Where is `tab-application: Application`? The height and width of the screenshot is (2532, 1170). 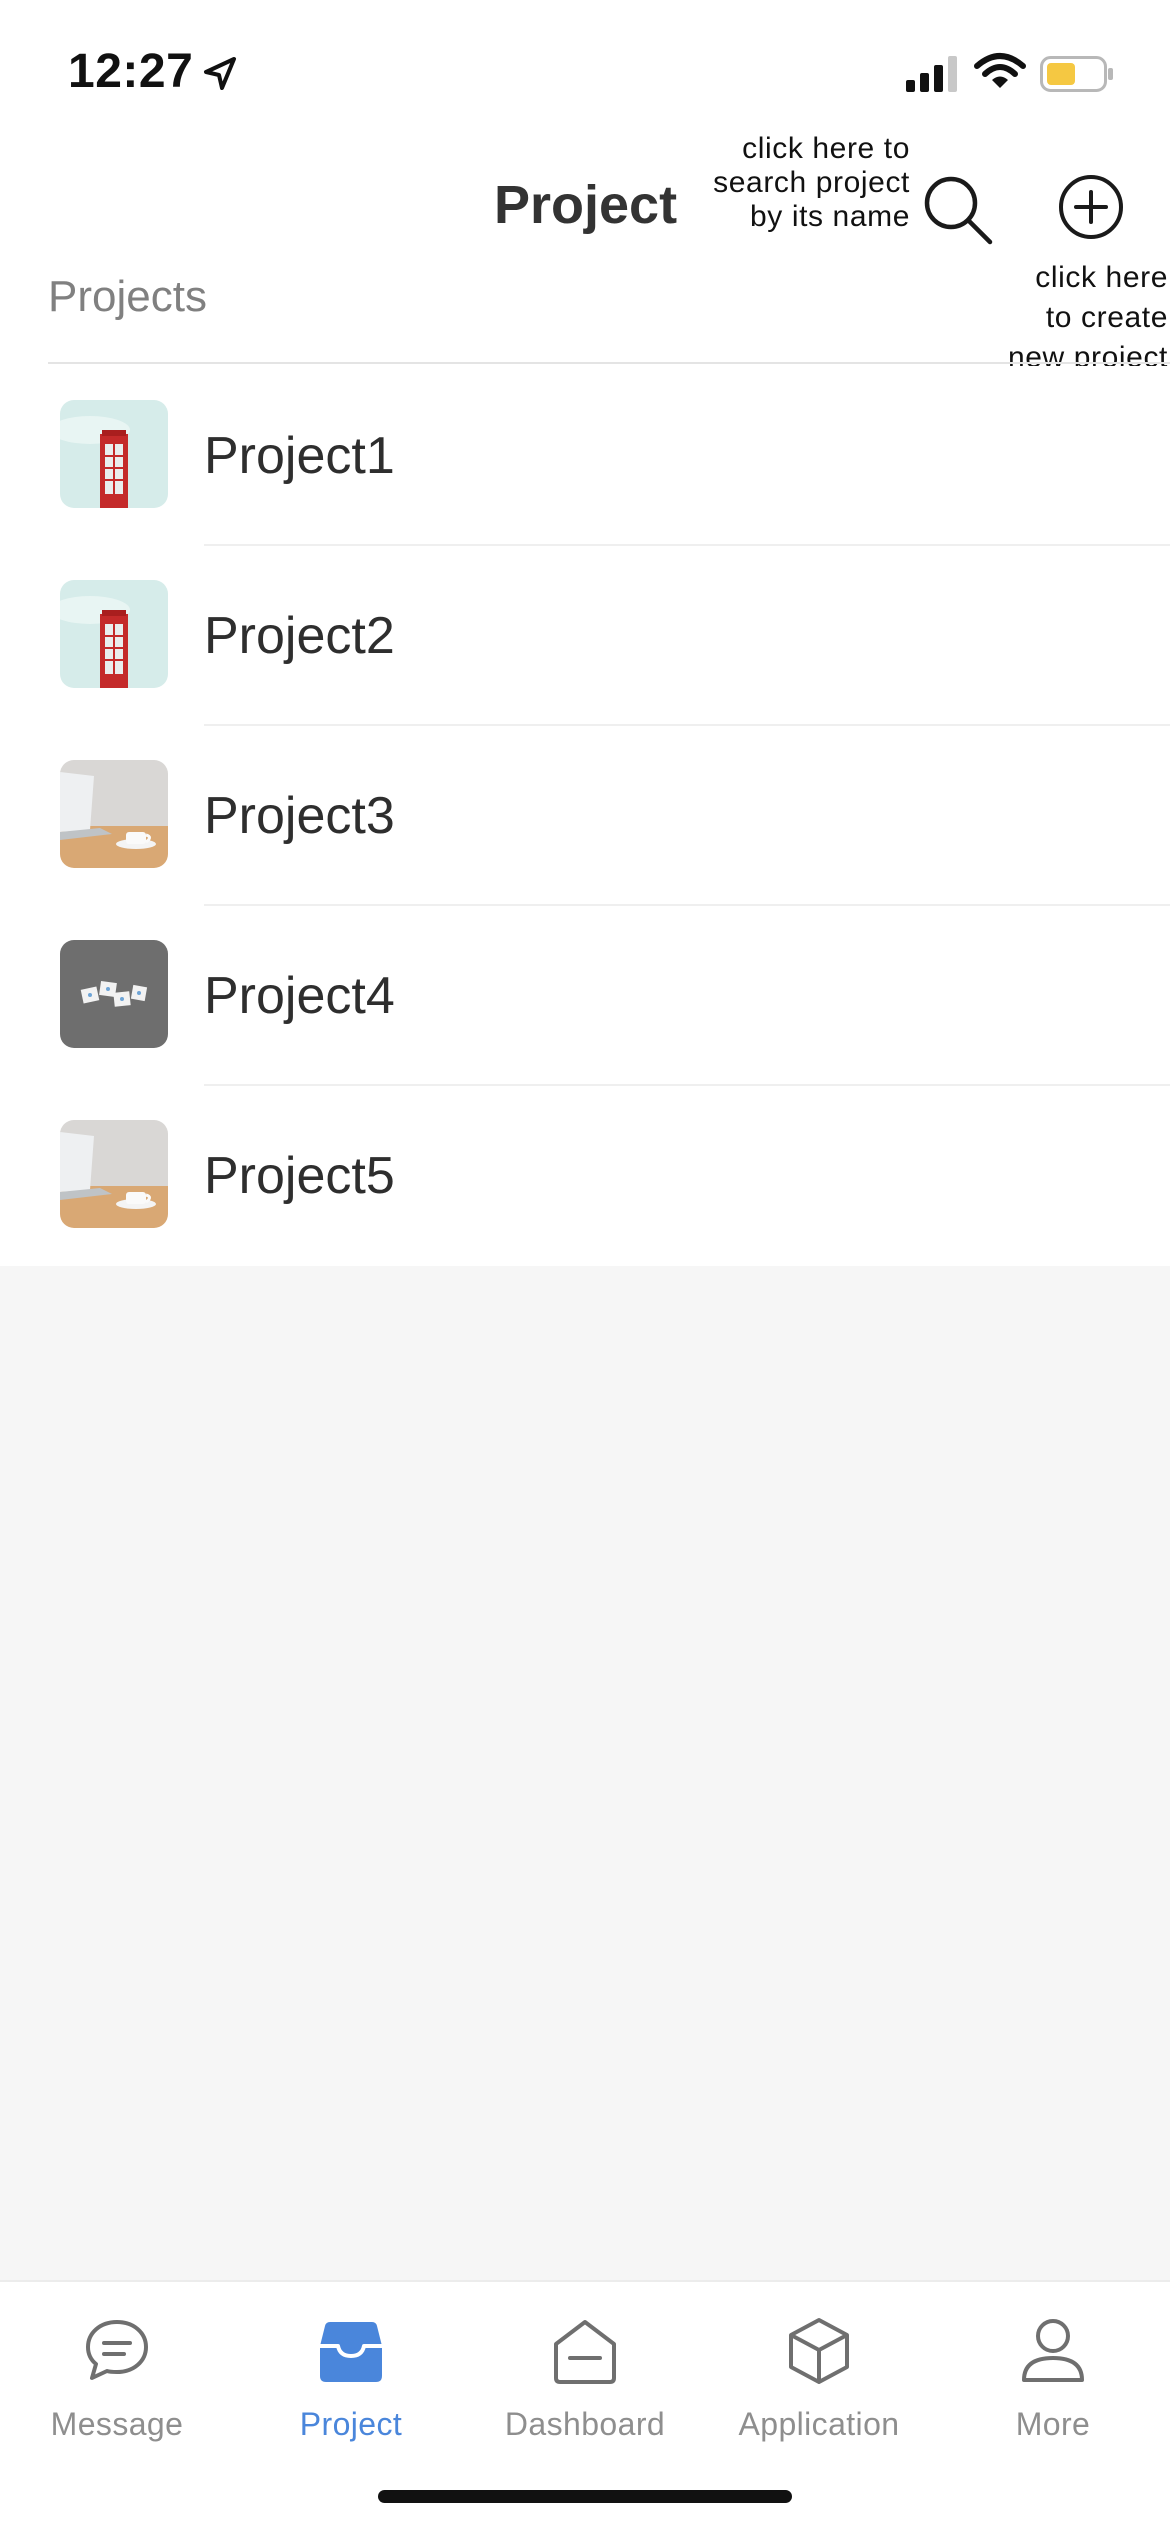
tab-application: Application is located at coordinates (819, 2382).